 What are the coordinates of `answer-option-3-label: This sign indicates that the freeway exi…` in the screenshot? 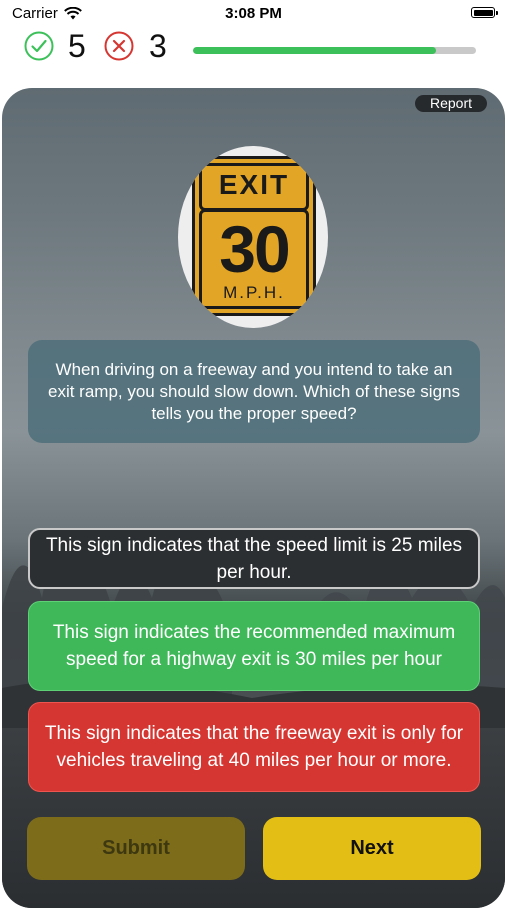 It's located at (254, 747).